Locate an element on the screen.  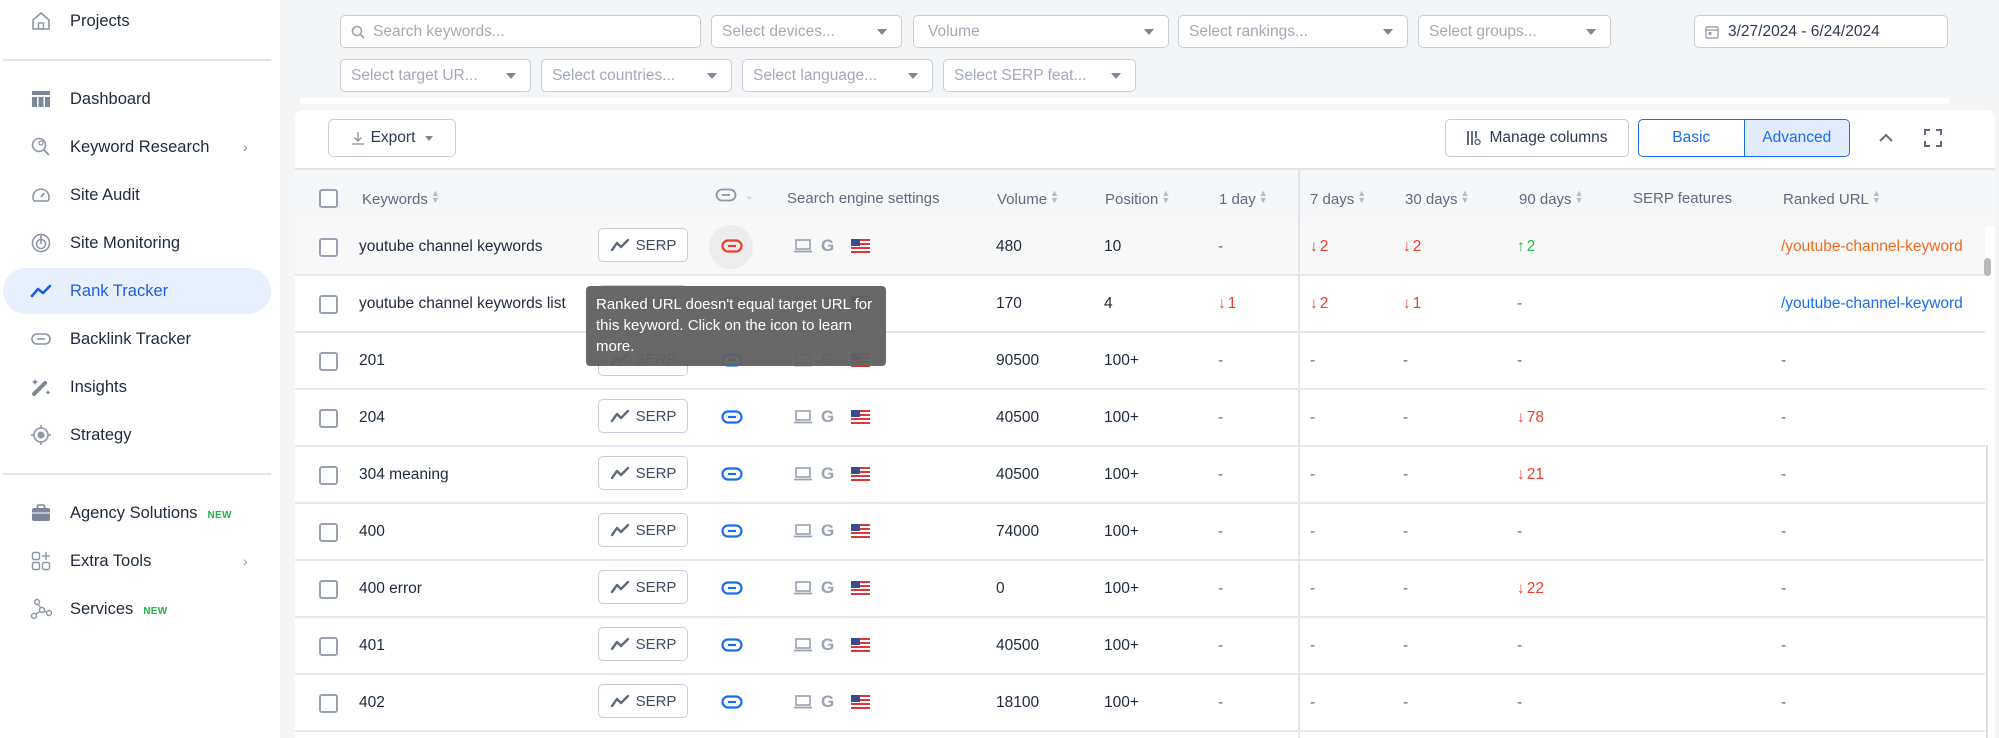
column-header-ranked-url: Ranked URL ▲ ▼ is located at coordinates (1832, 199).